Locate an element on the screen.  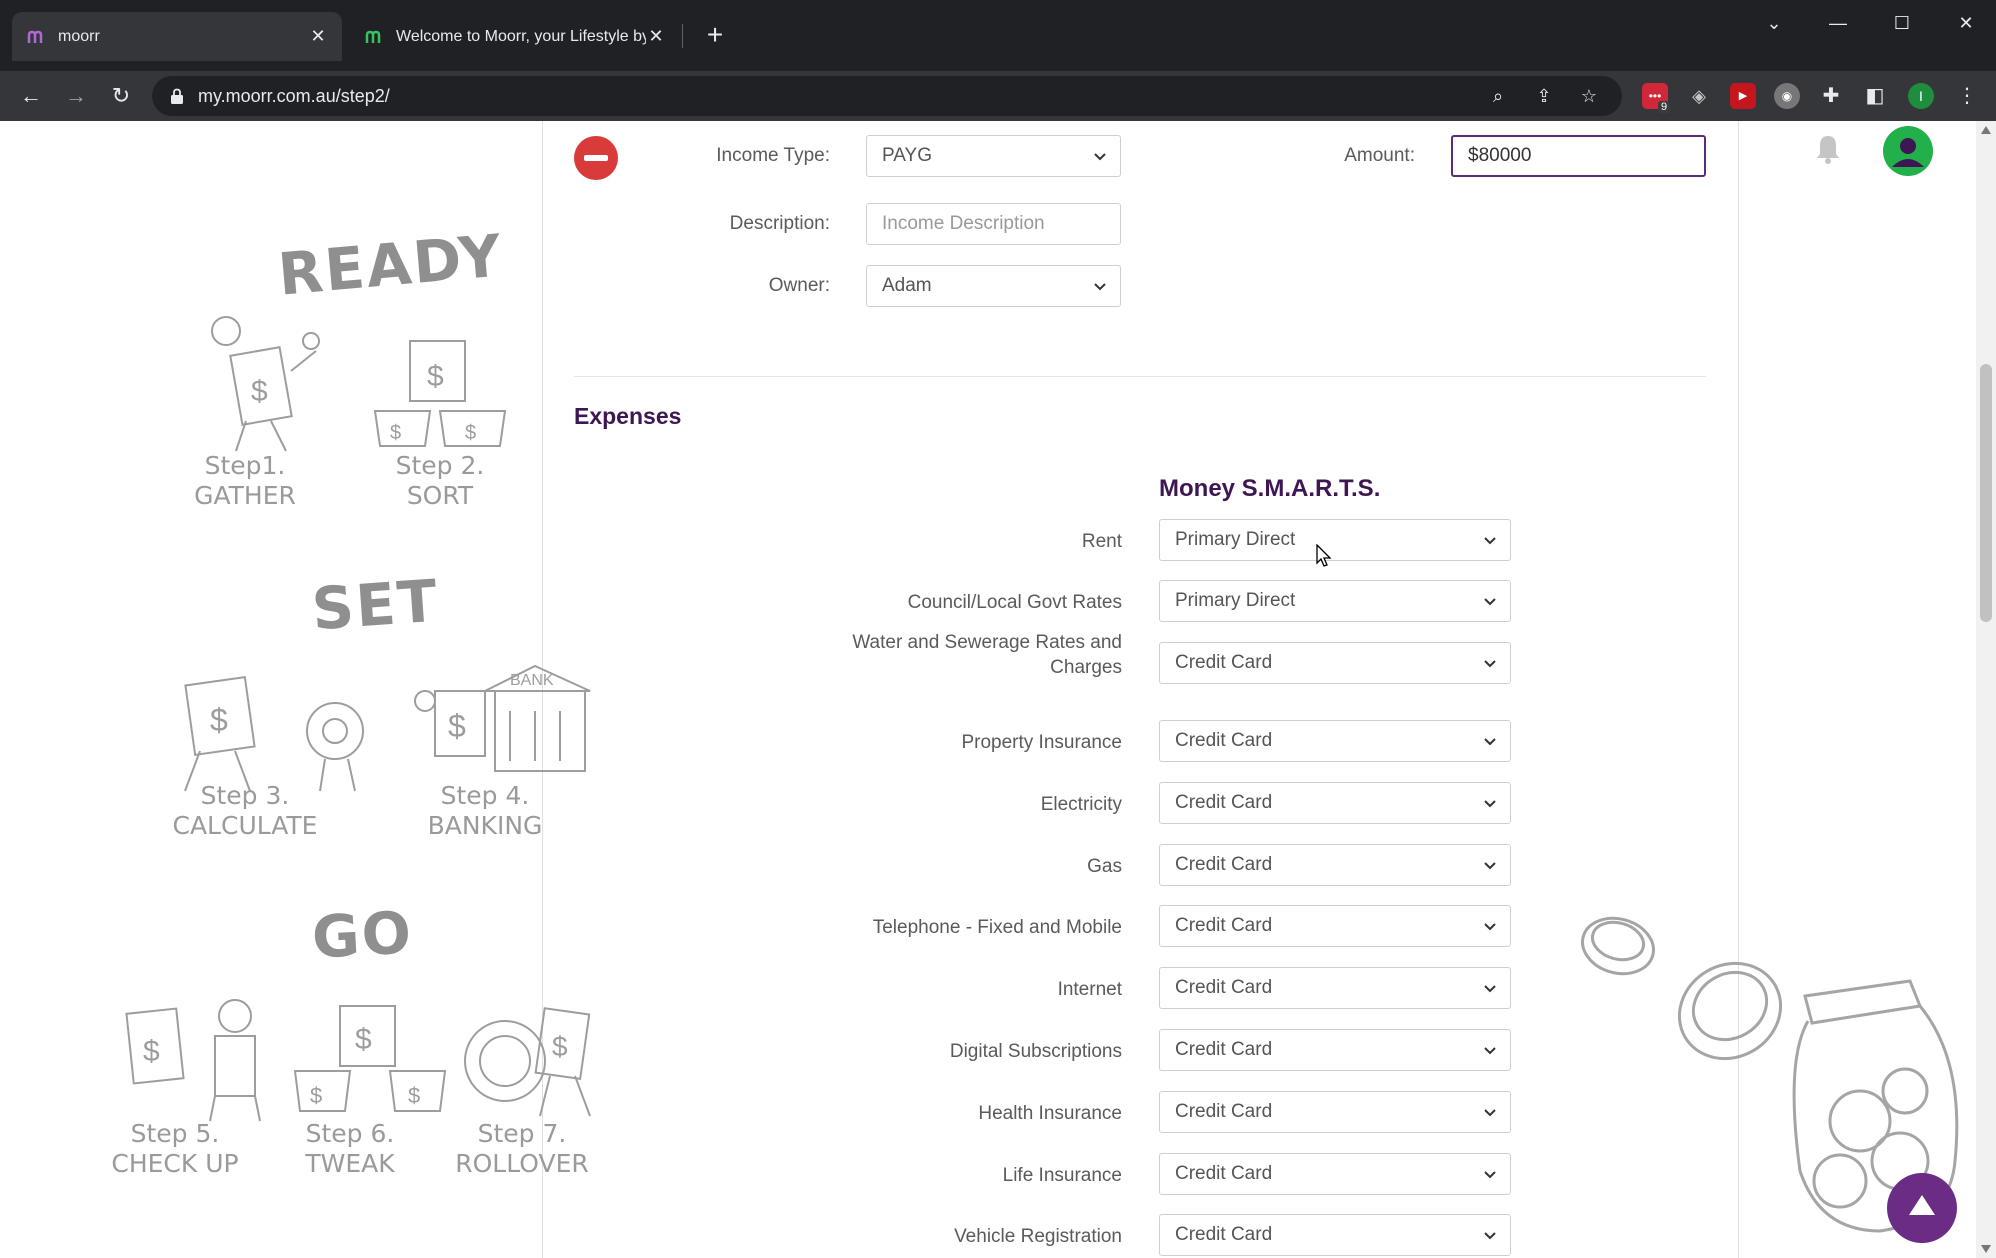
extension-face-icon: ◉ is located at coordinates (1787, 96).